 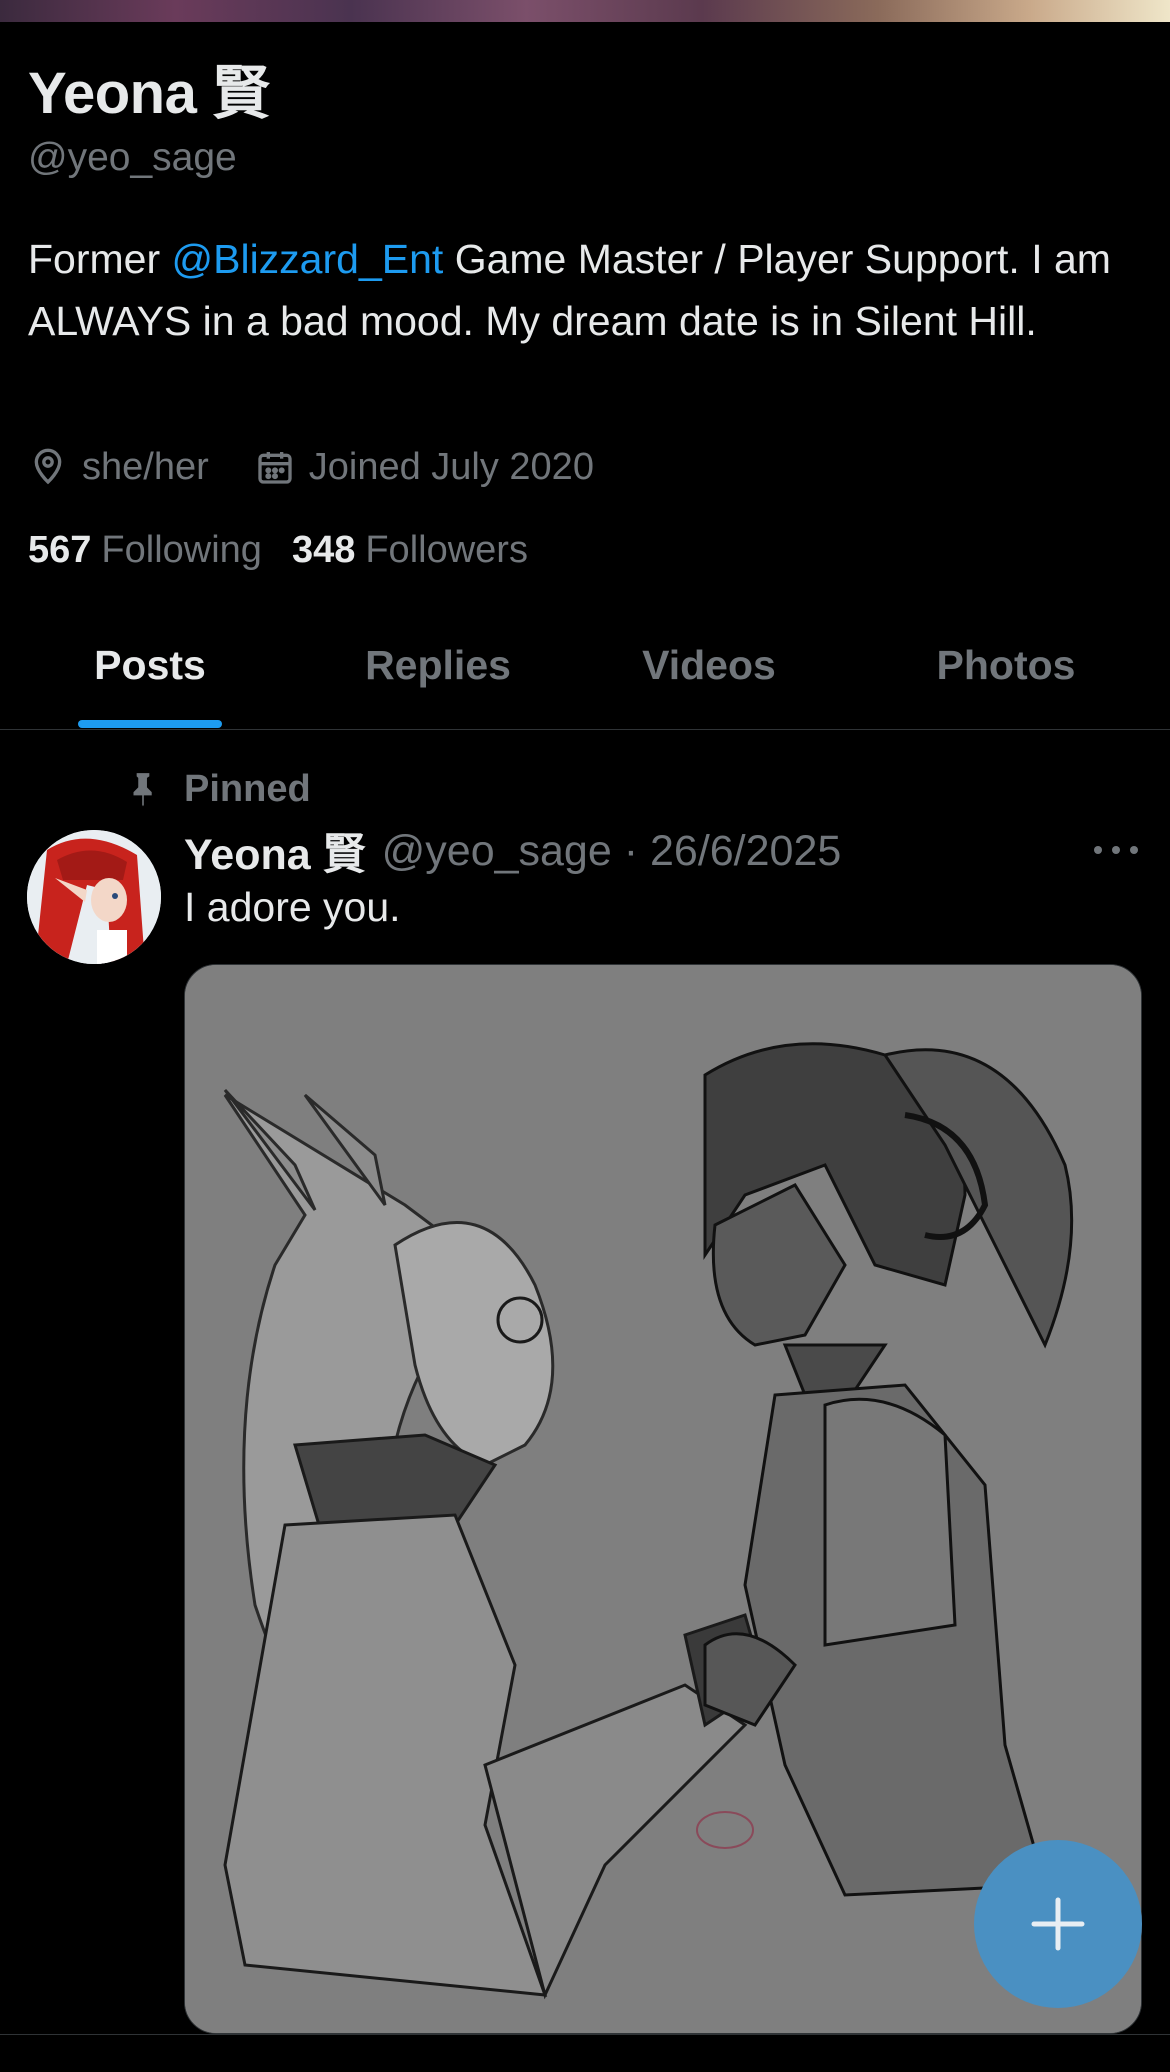 I want to click on post-header: Yeona 賢 @yeo_sage · 26/6/2025, so click(x=512, y=851).